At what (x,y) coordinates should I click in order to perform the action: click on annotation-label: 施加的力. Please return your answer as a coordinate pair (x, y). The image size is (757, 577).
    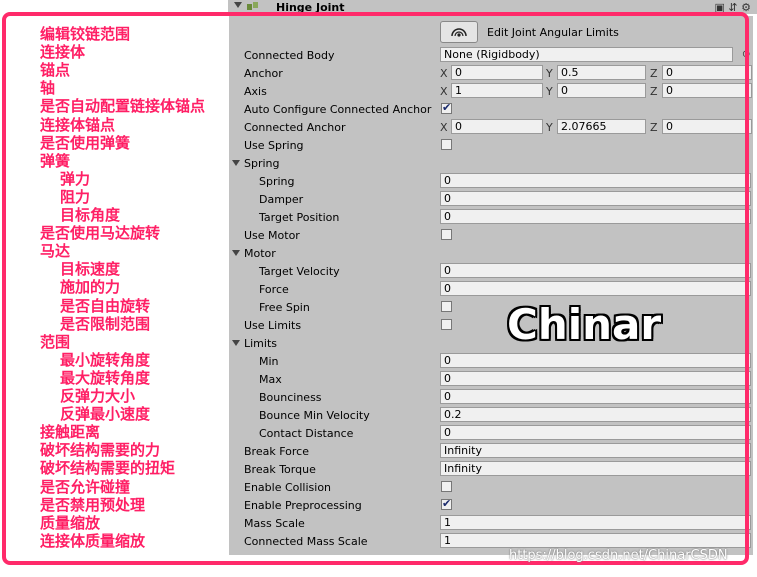
    Looking at the image, I should click on (90, 287).